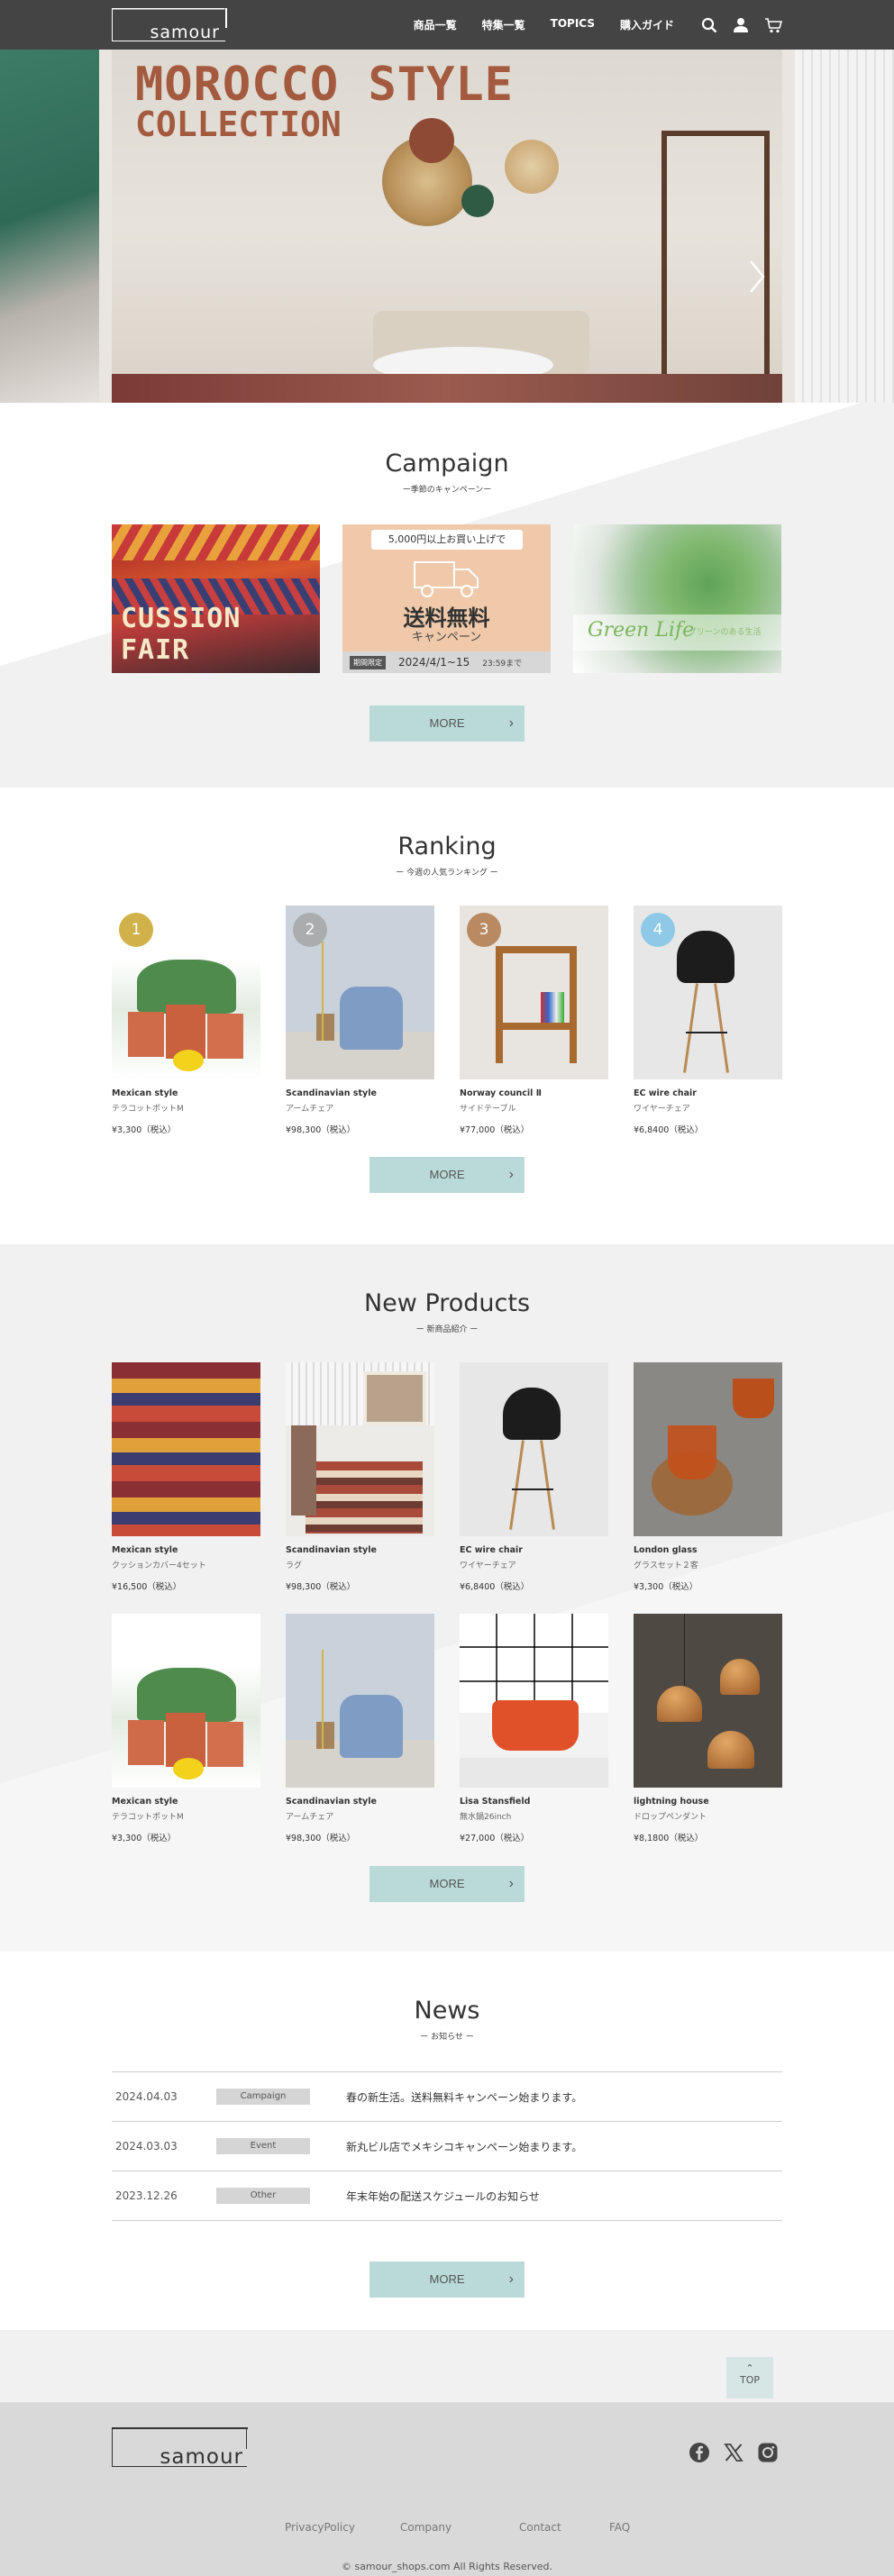  Describe the element at coordinates (447, 637) in the screenshot. I see `free-shipping-sub: キャンペーン` at that location.